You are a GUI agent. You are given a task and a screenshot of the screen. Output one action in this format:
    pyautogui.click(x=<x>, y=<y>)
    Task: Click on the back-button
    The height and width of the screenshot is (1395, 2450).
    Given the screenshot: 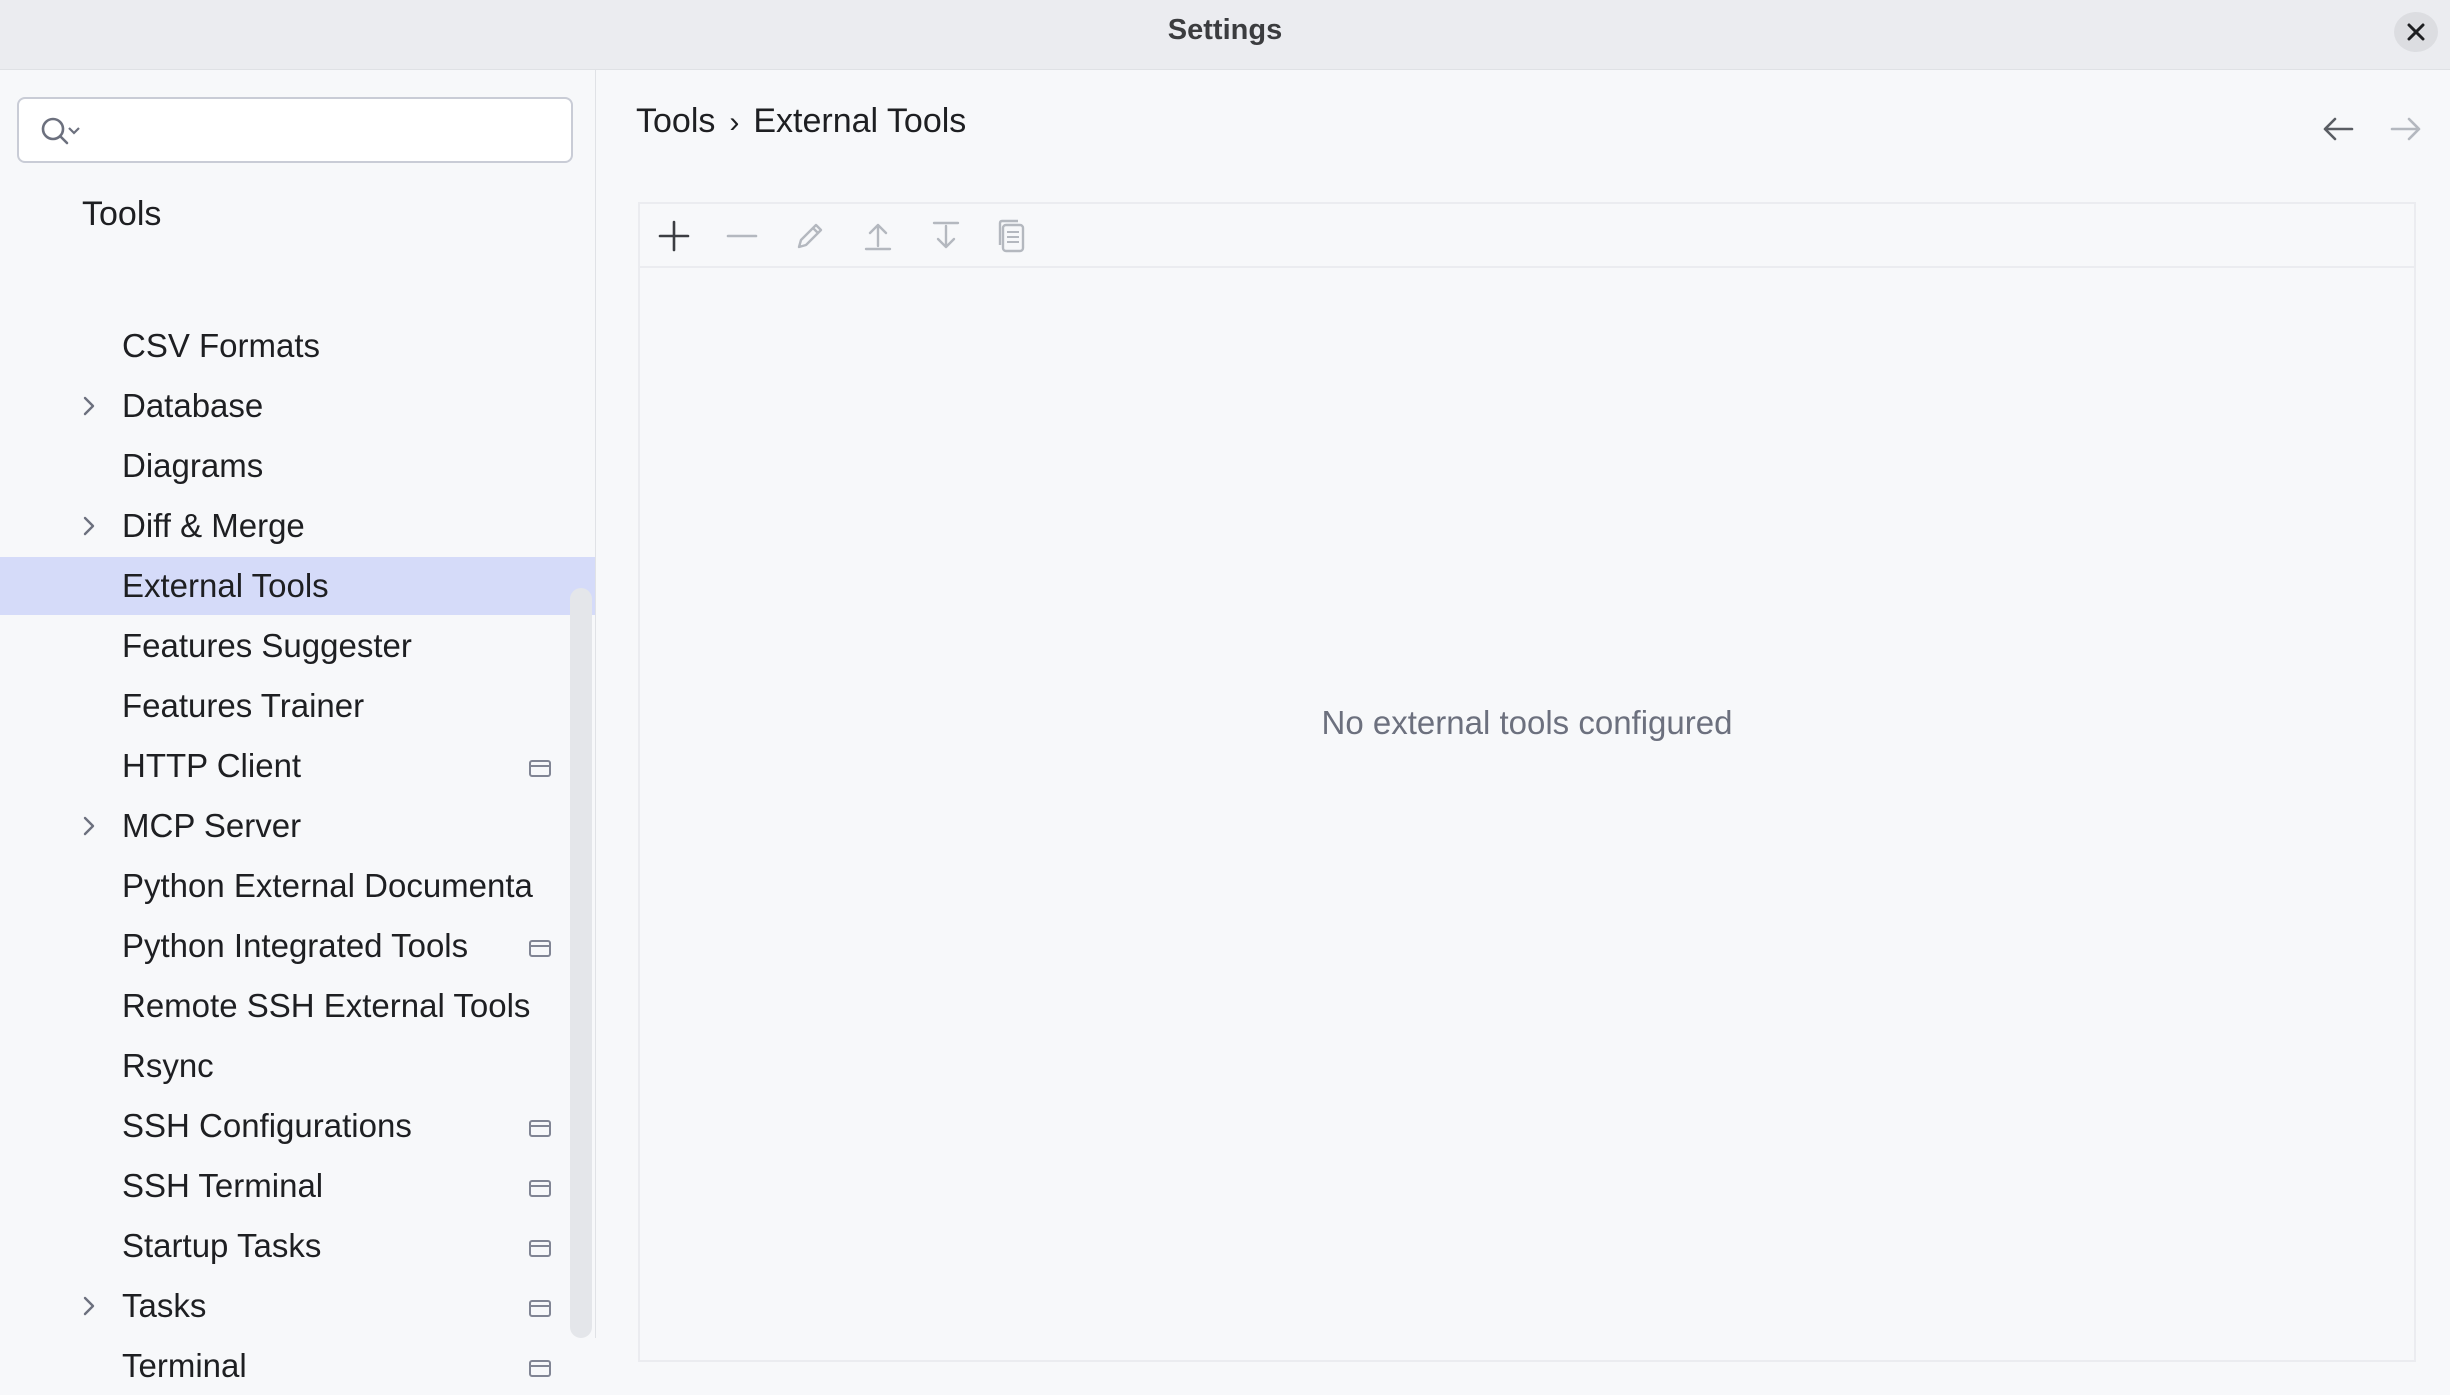 What is the action you would take?
    pyautogui.click(x=2338, y=131)
    